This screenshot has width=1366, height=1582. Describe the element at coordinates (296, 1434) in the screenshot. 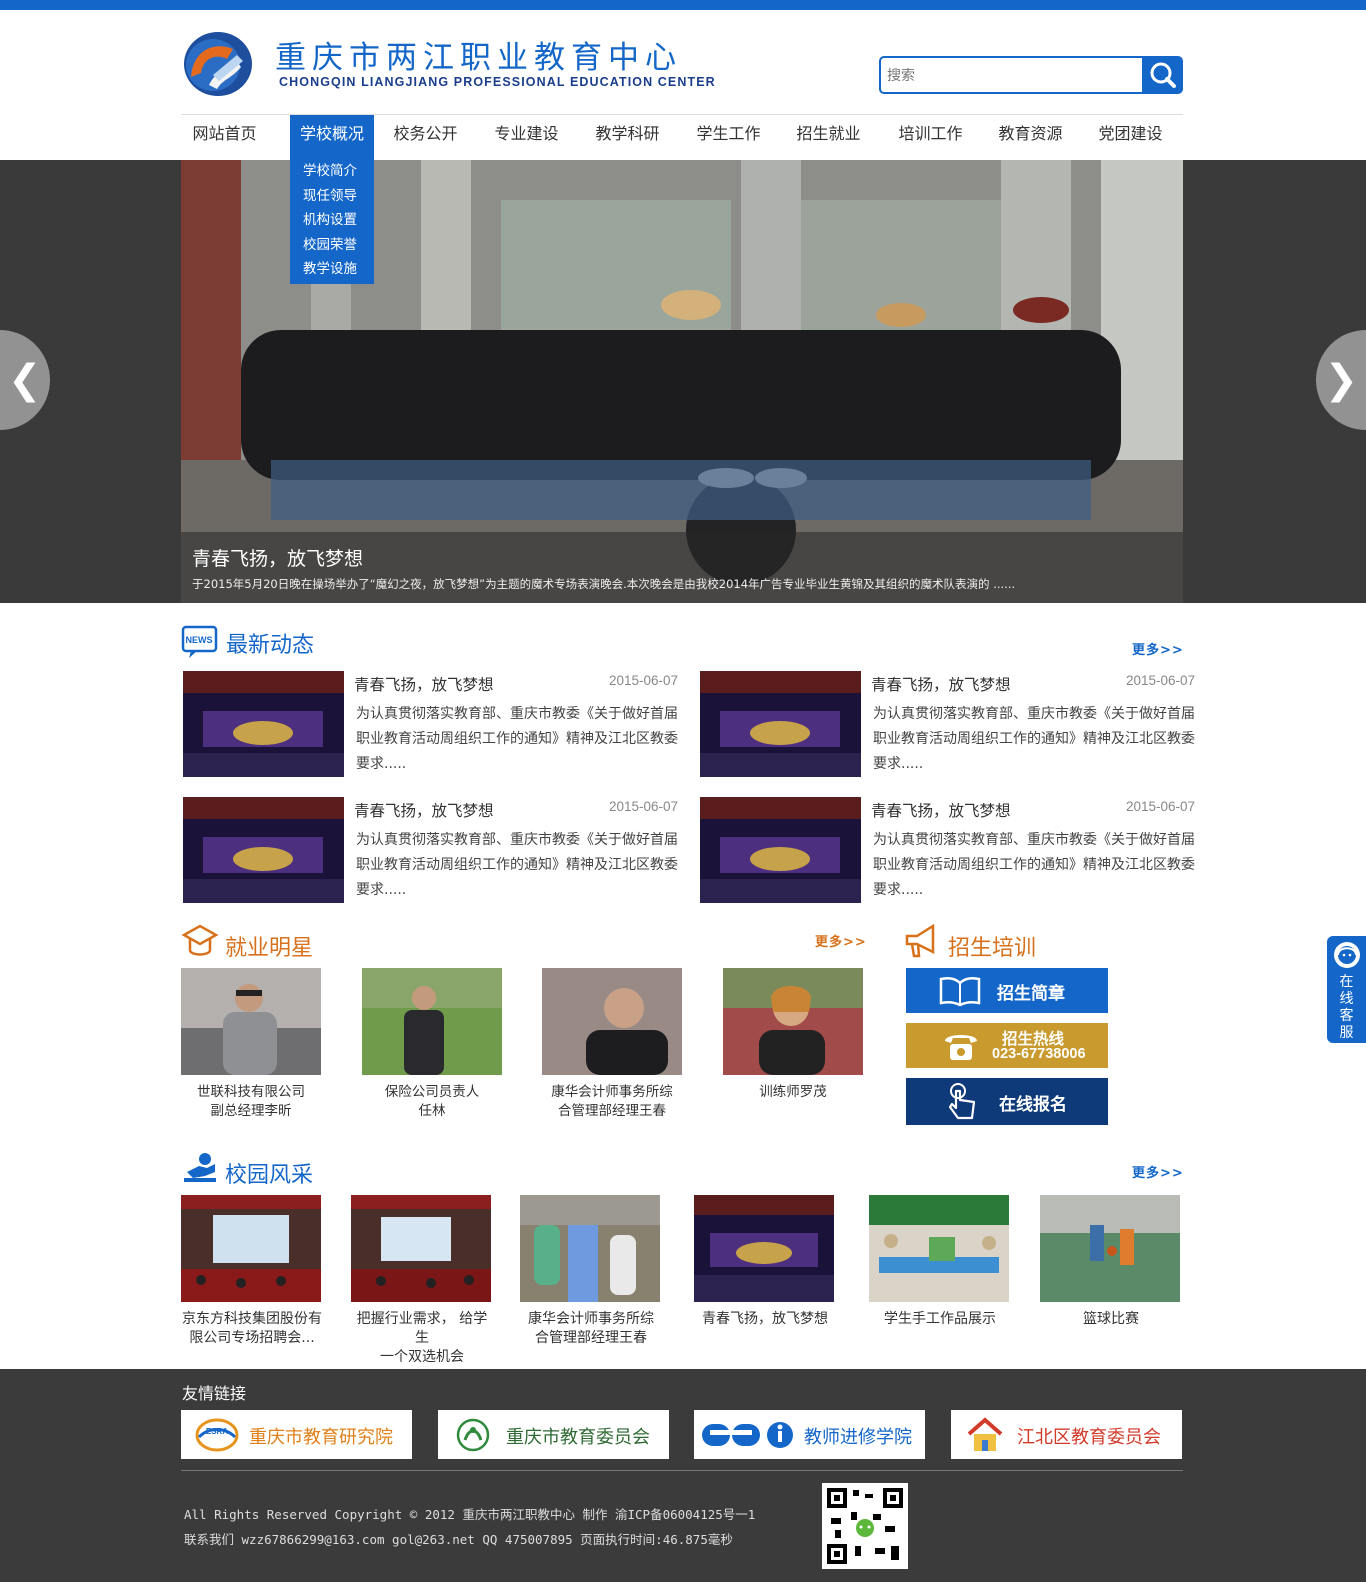

I see `friend-link-research: ESRA 重庆市教育研究院` at that location.